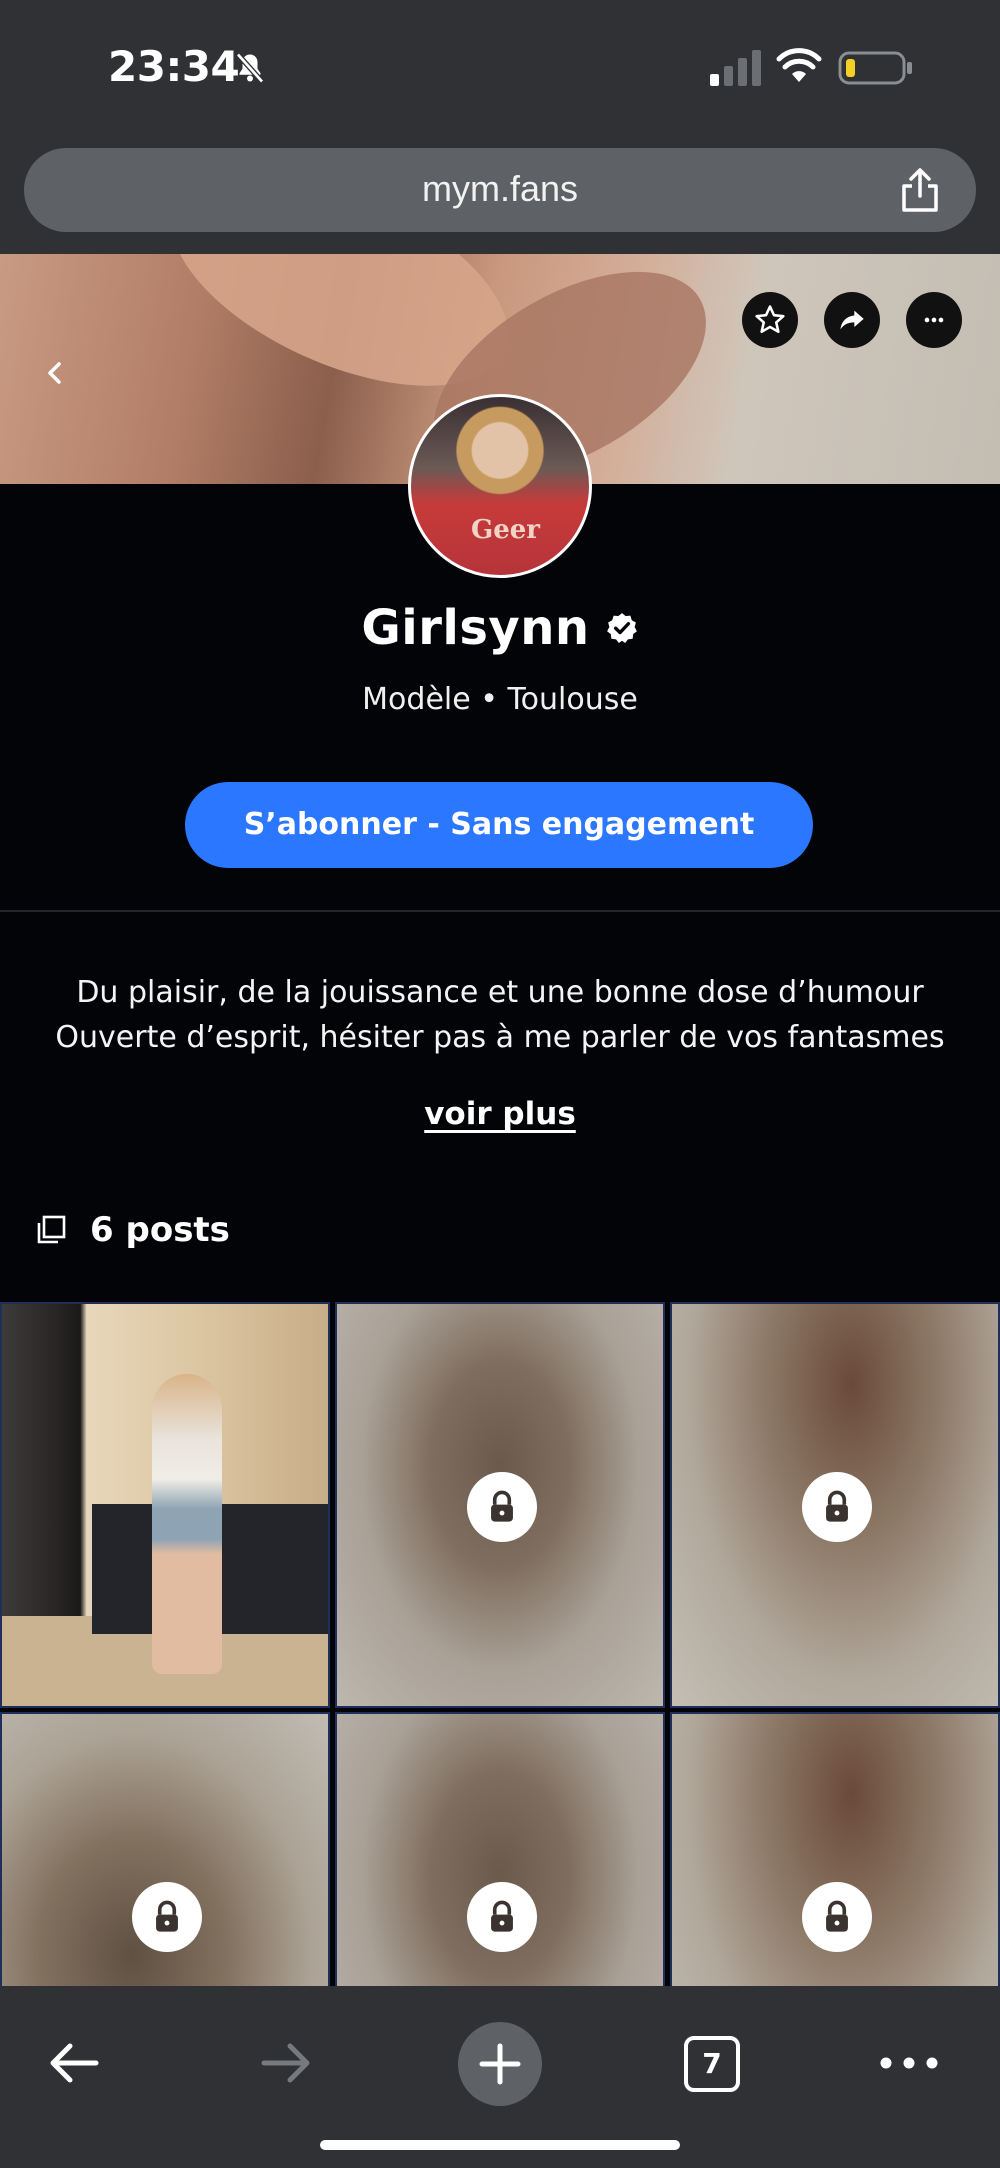  What do you see at coordinates (621, 628) in the screenshot?
I see `verified-badge-icon` at bounding box center [621, 628].